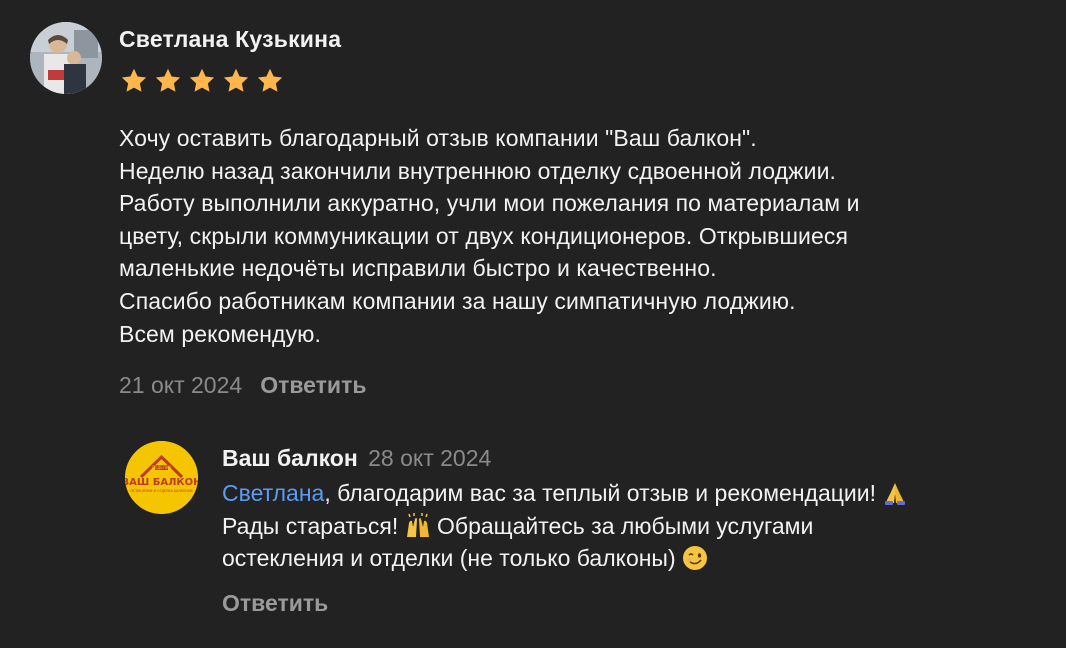  Describe the element at coordinates (895, 494) in the screenshot. I see `folded-hands-icon` at that location.